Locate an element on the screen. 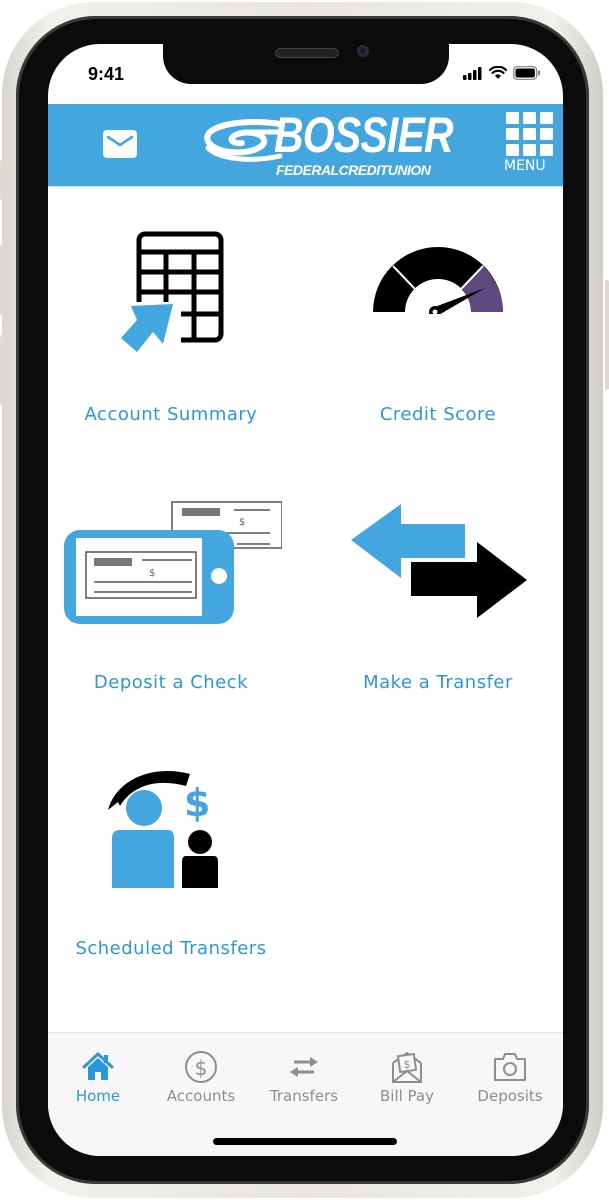 The image size is (609, 1200). tile-label: Account Summary is located at coordinates (171, 414).